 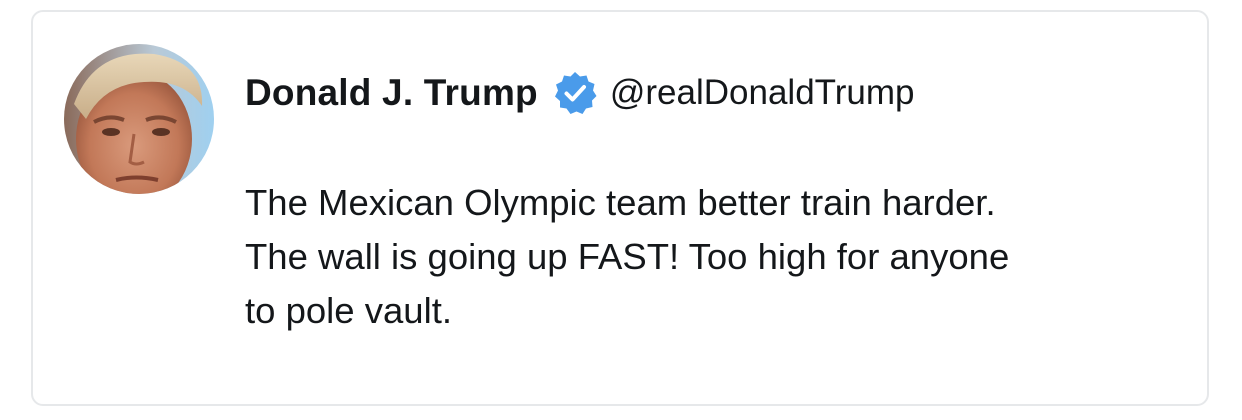 I want to click on avatar, so click(x=139, y=119).